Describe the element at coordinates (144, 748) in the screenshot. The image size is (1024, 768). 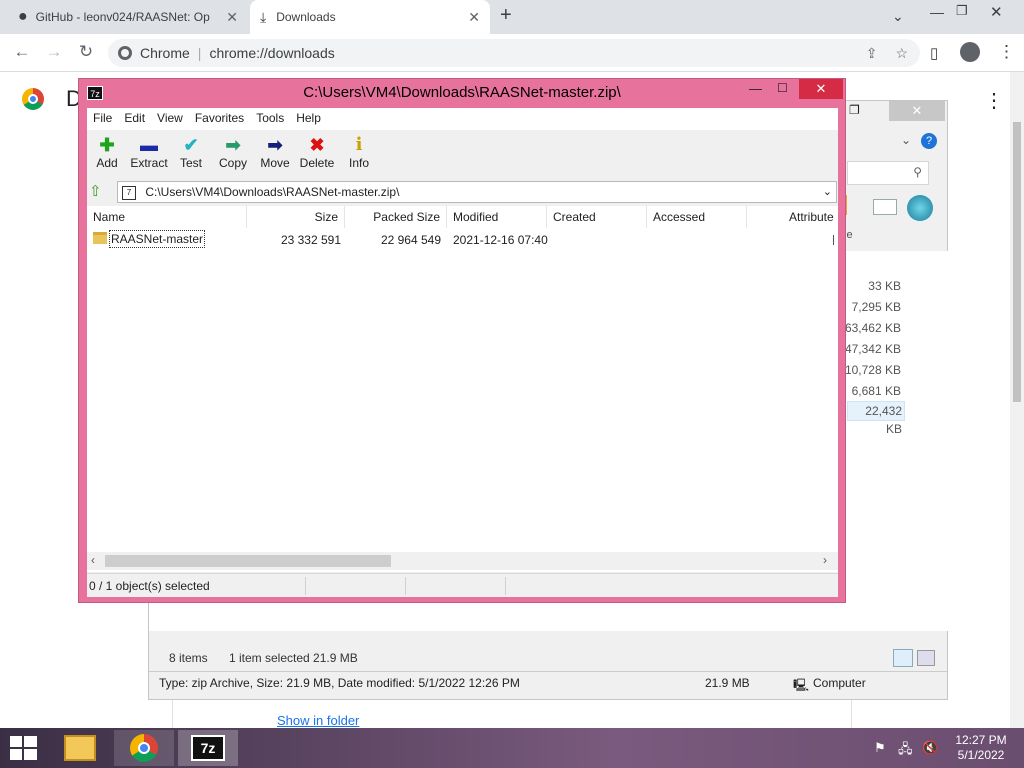
I see `chrome-taskbar-icon` at that location.